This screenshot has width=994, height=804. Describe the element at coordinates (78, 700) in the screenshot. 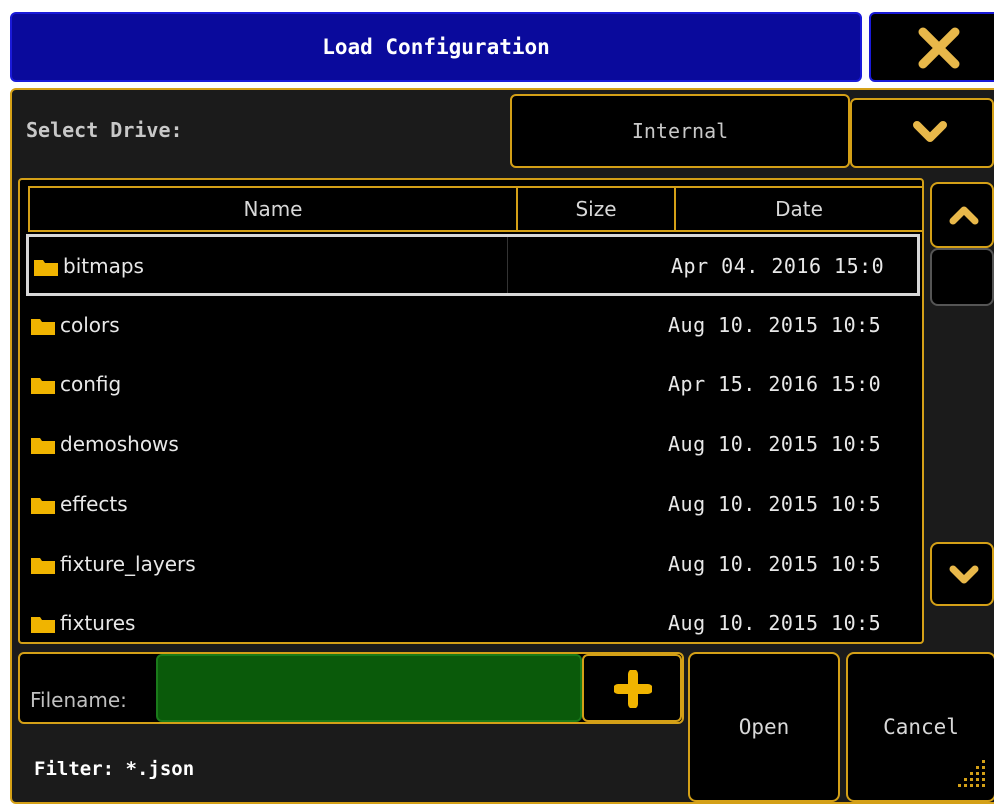

I see `filename-label: Filename:` at that location.